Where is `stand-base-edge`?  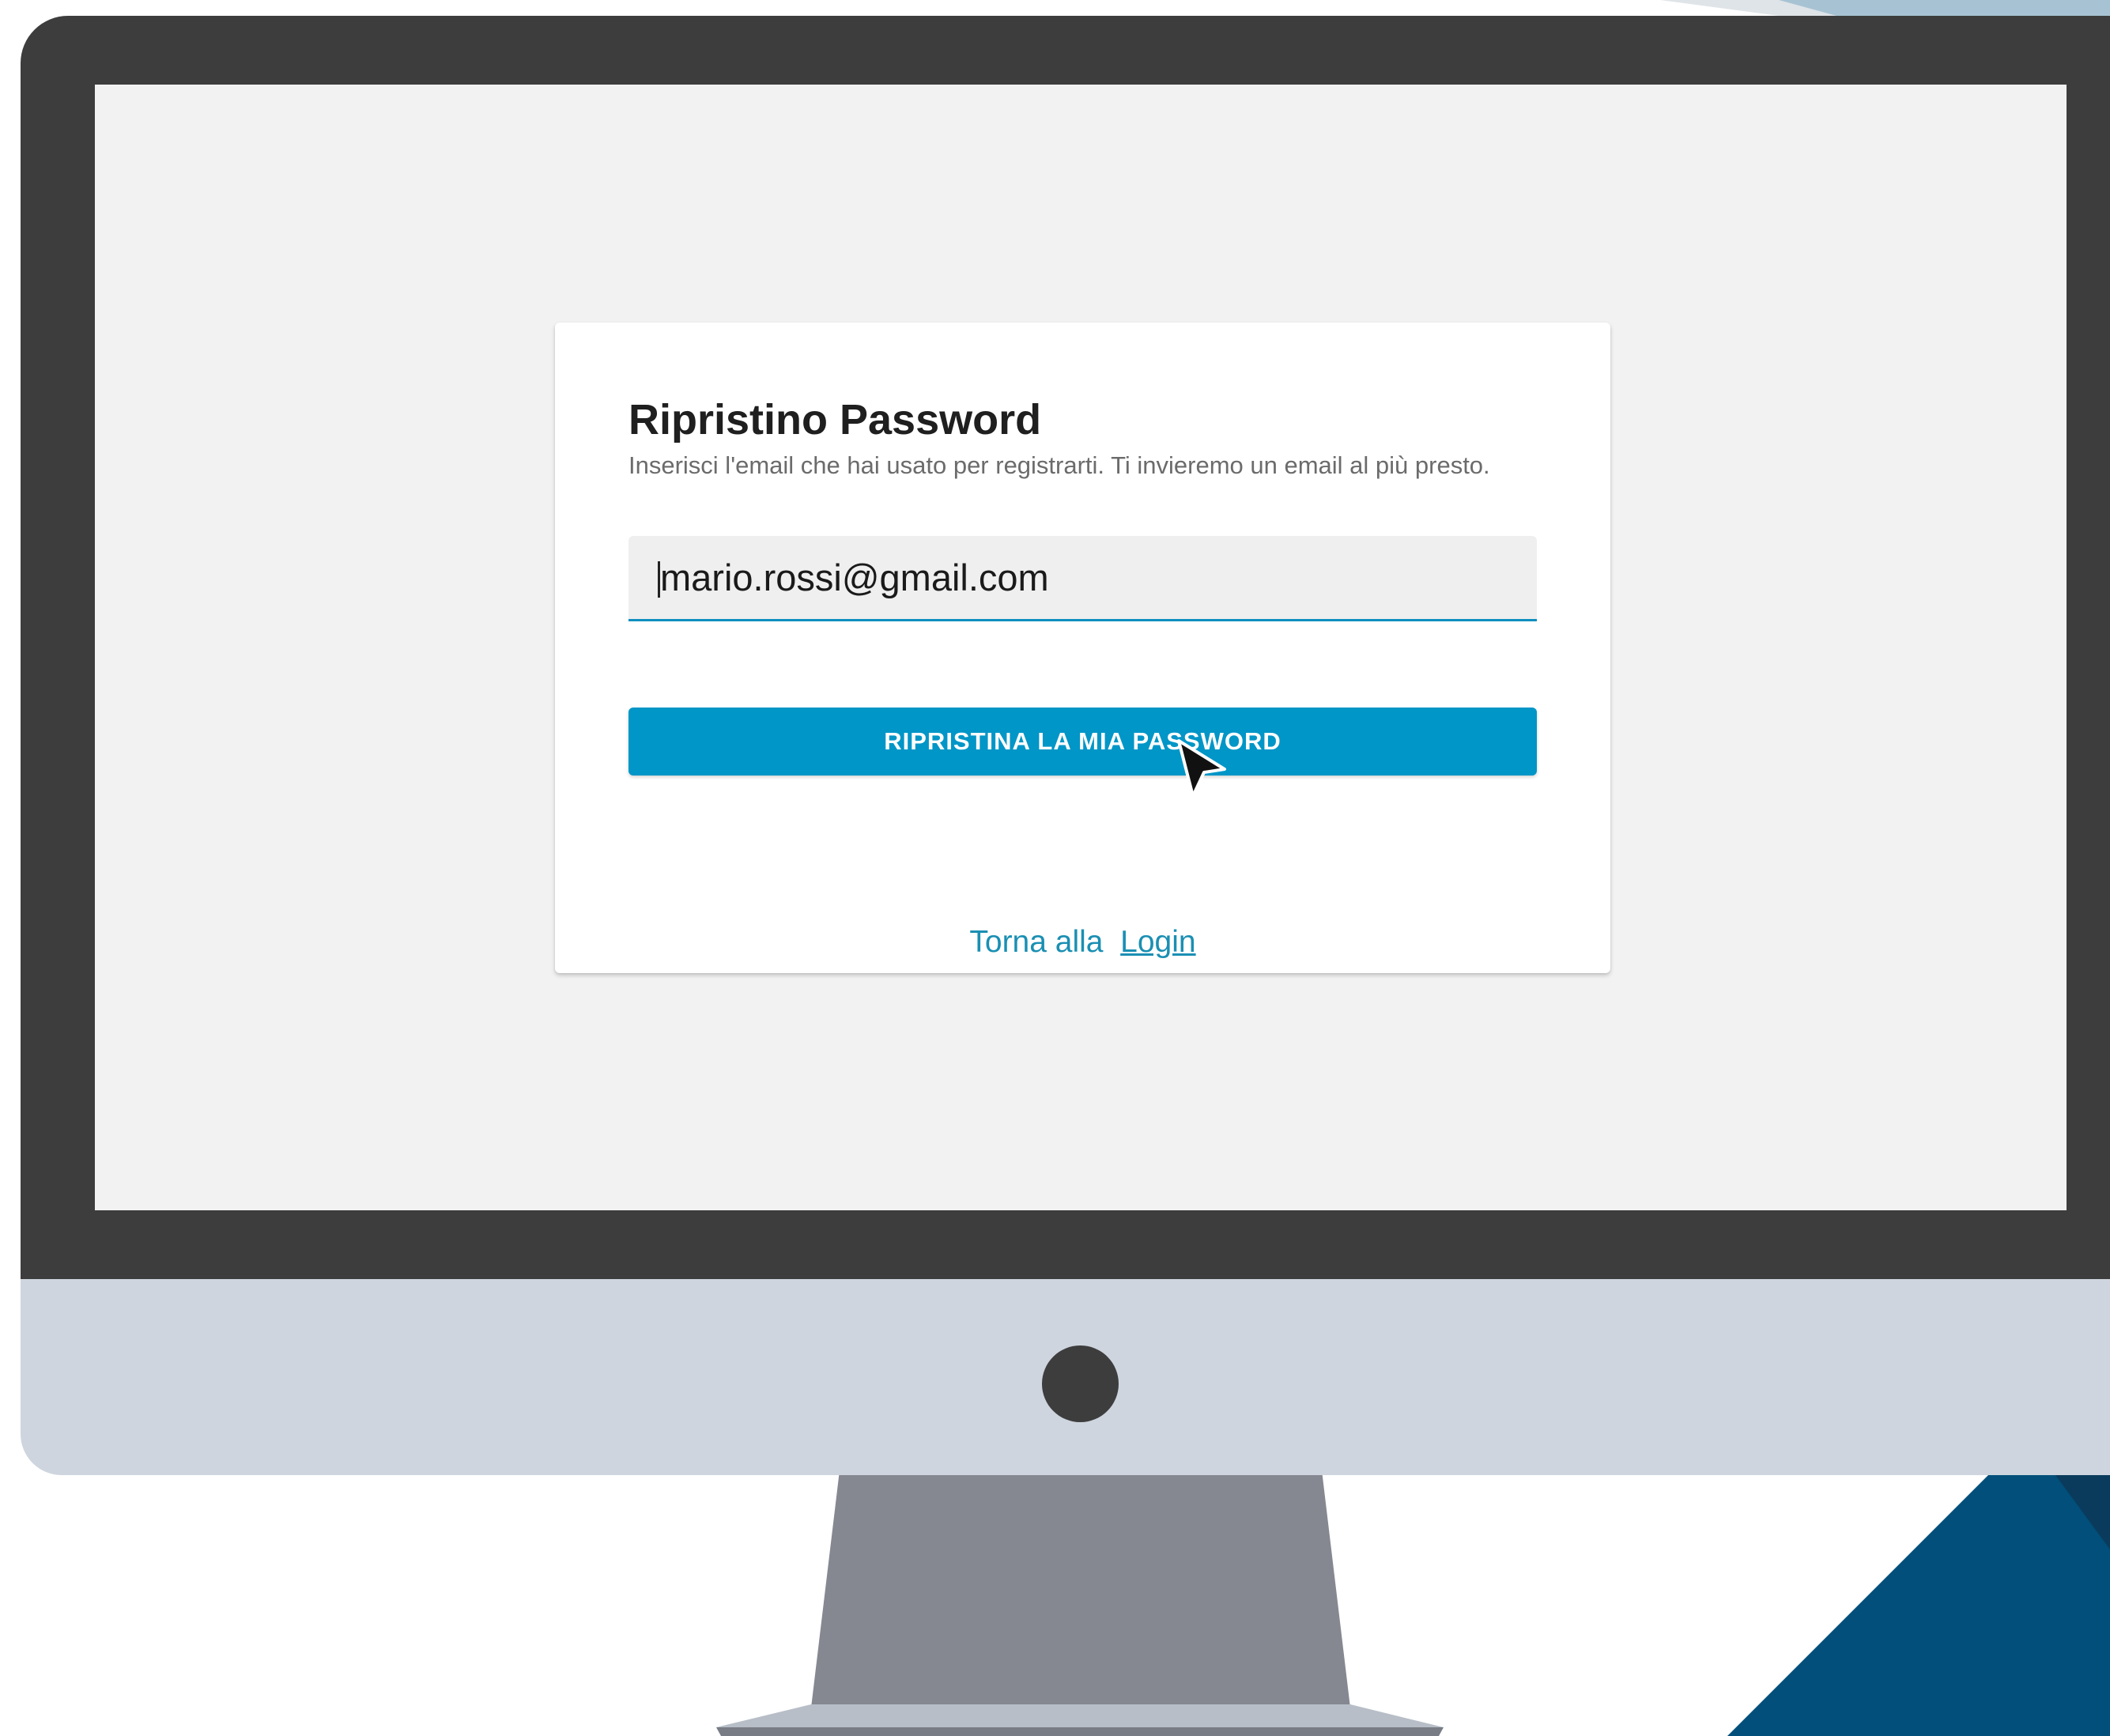 stand-base-edge is located at coordinates (1080, 1731).